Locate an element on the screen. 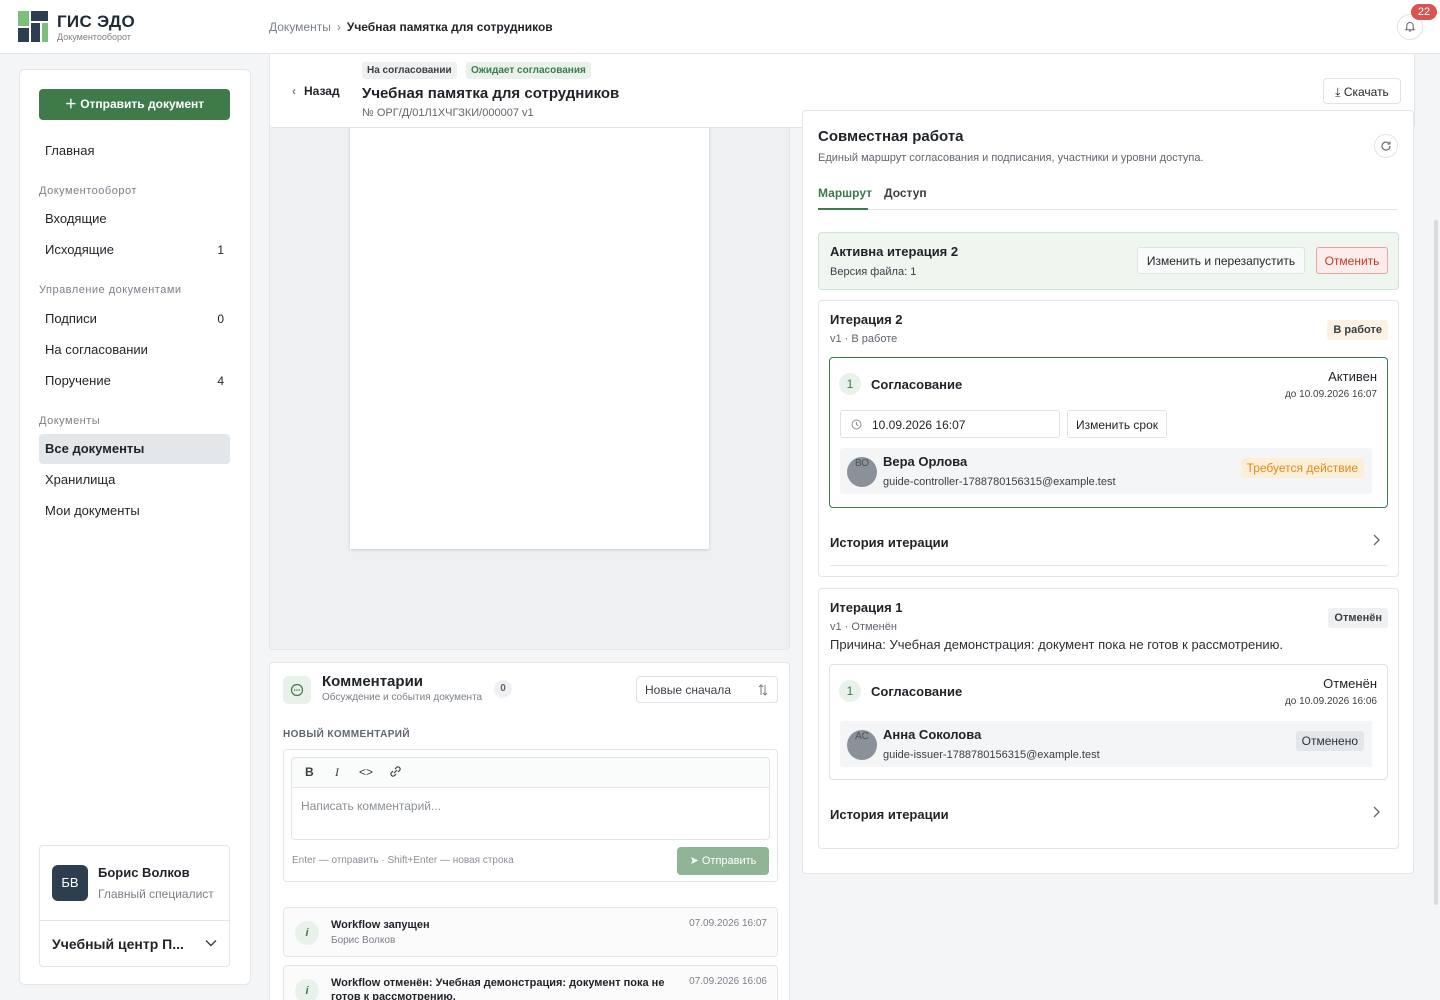 Image resolution: width=1440 pixels, height=1000 pixels. restart-button: Изменить и перезапустить is located at coordinates (1221, 260).